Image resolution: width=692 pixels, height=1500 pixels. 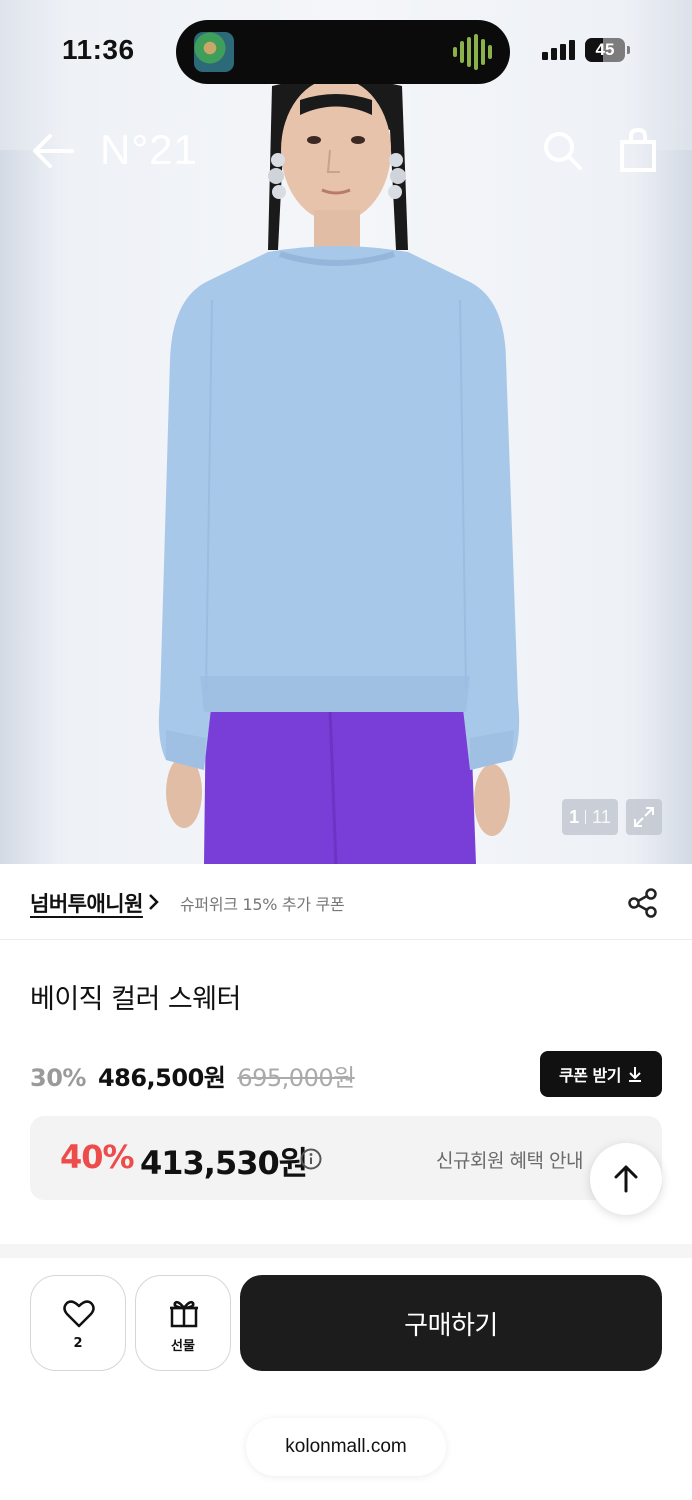 I want to click on search-button, so click(x=563, y=151).